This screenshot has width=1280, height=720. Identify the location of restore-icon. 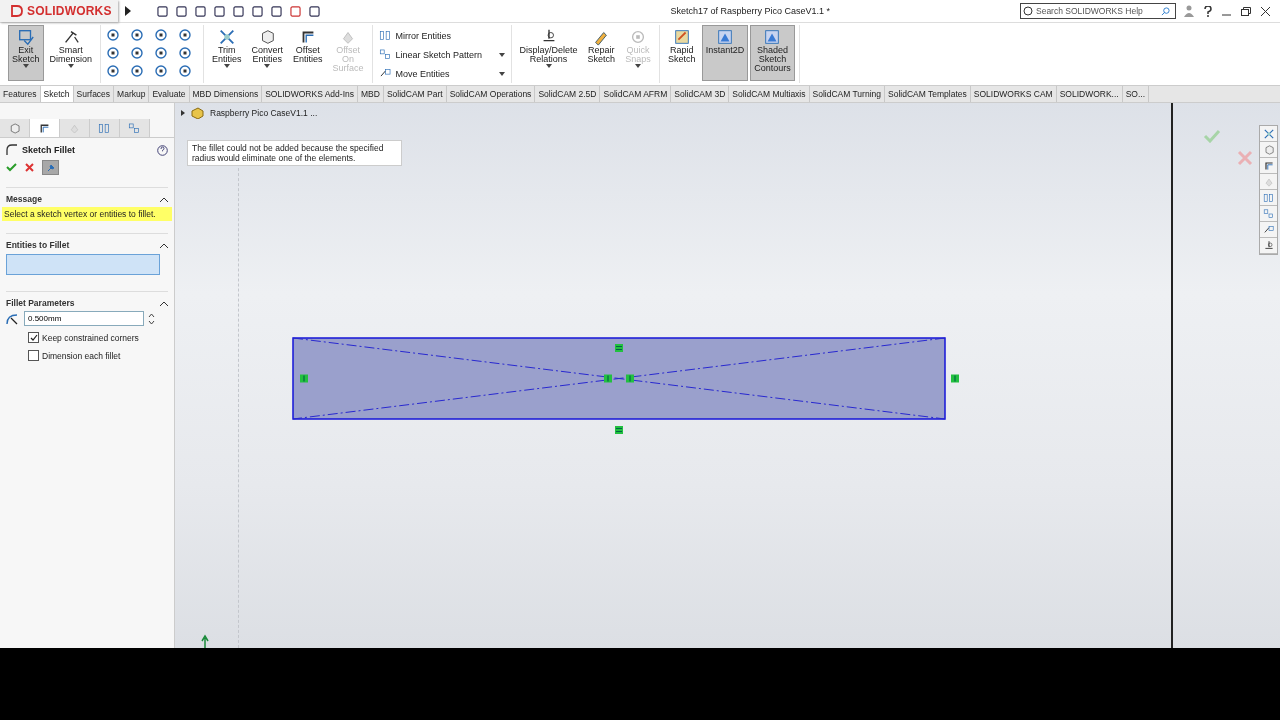
(1246, 11).